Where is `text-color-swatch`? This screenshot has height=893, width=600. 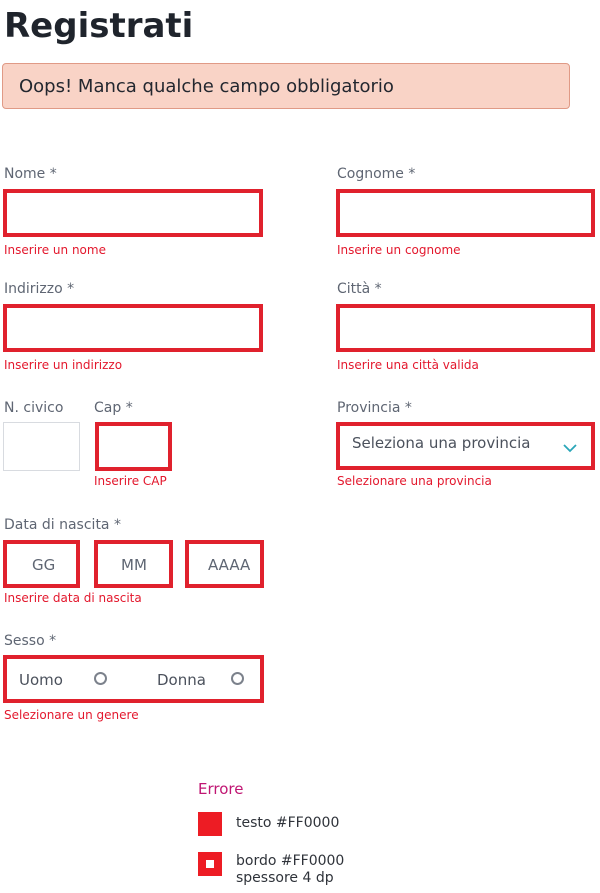
text-color-swatch is located at coordinates (210, 824).